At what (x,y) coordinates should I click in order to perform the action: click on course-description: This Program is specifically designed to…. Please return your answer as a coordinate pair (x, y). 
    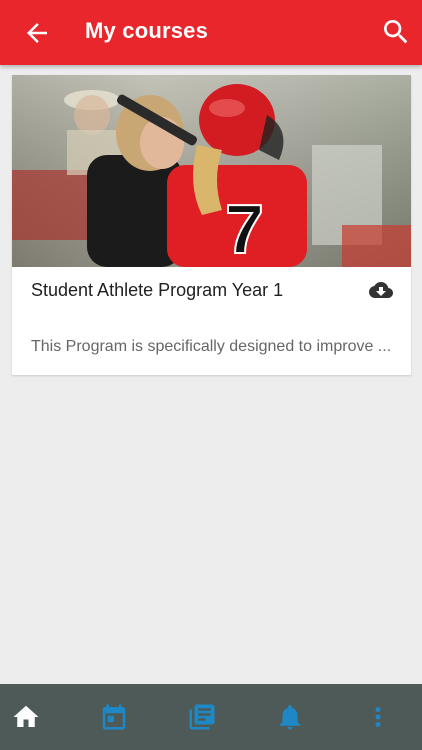
    Looking at the image, I should click on (211, 346).